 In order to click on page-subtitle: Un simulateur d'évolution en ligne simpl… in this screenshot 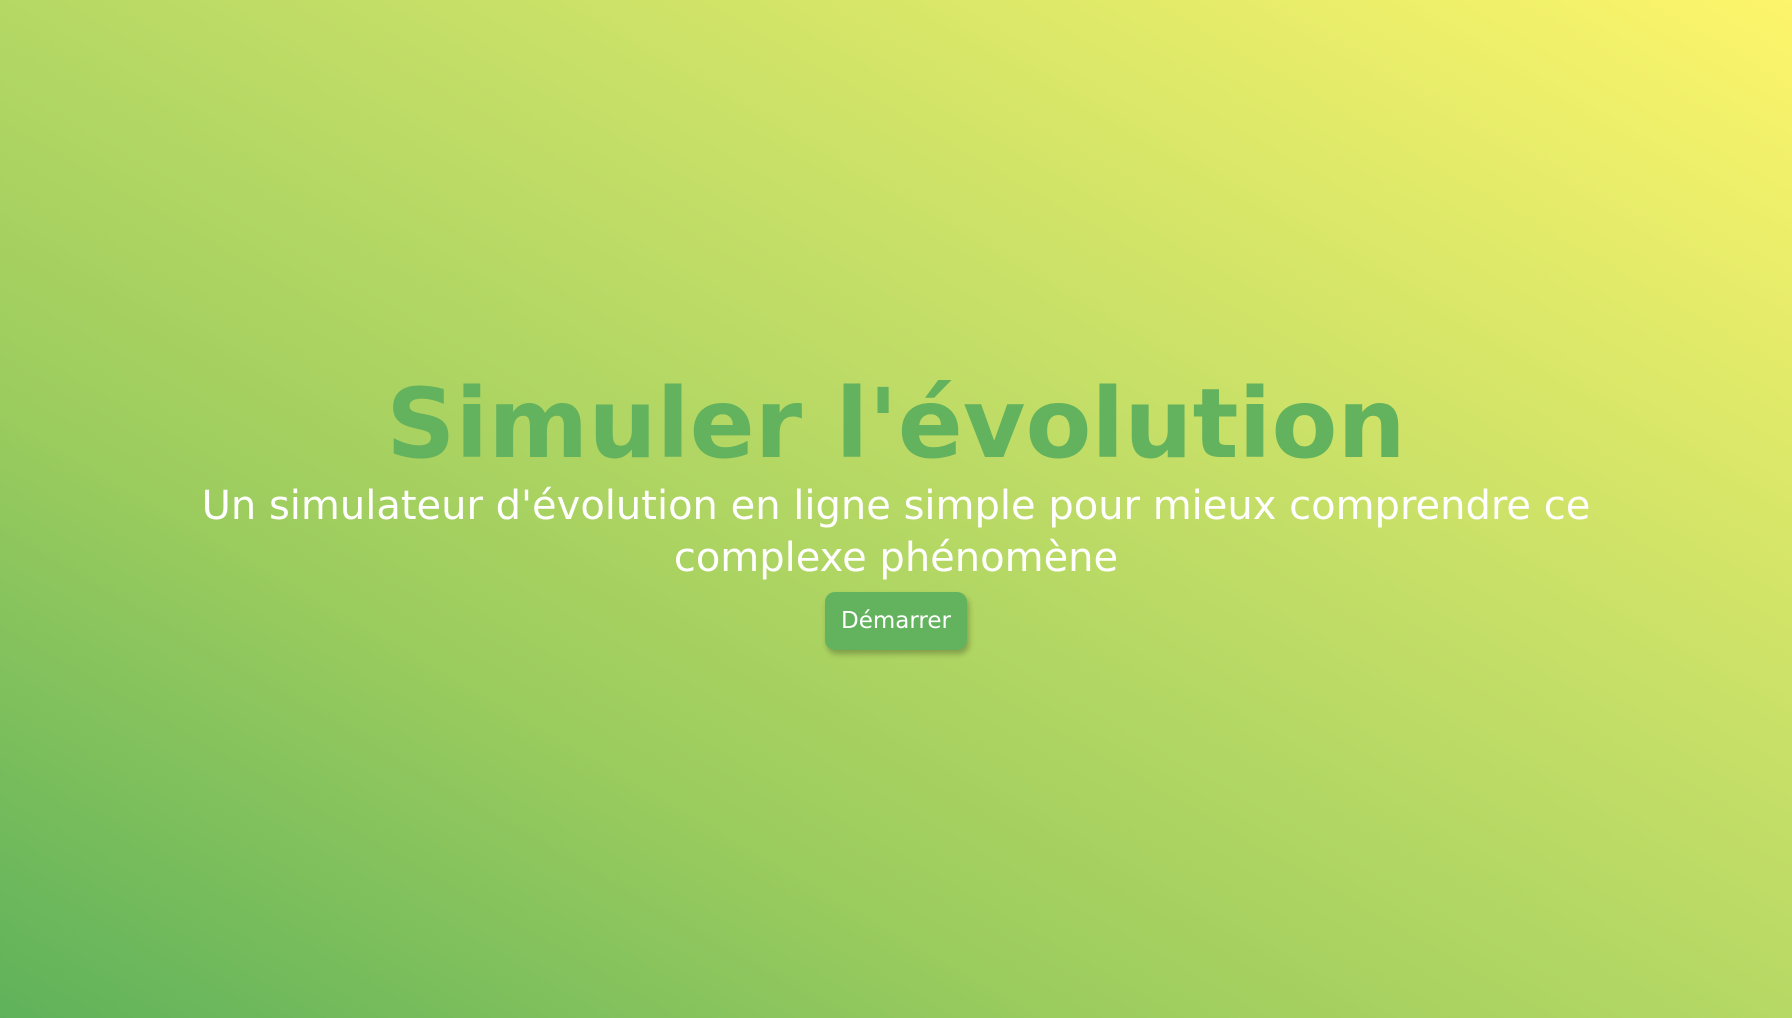, I will do `click(896, 532)`.